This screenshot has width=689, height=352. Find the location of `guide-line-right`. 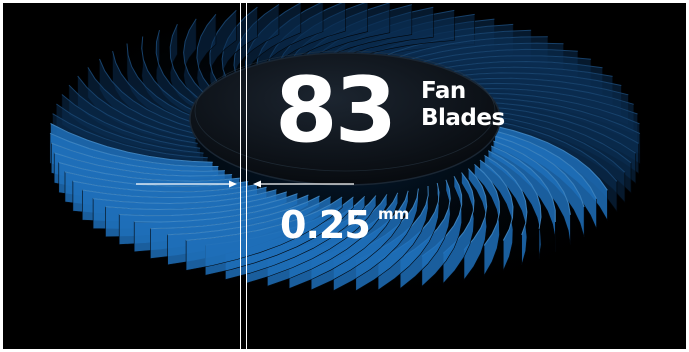

guide-line-right is located at coordinates (246, 176).